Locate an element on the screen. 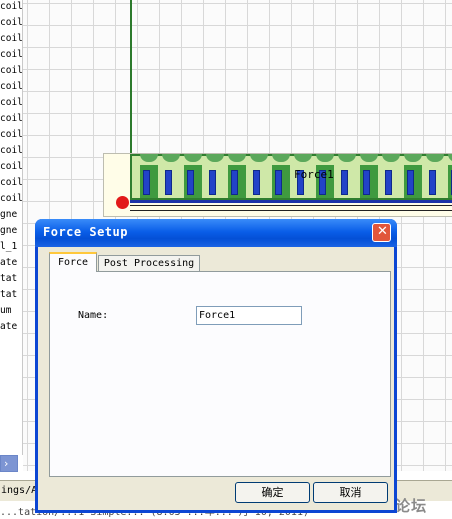 The width and height of the screenshot is (452, 519). cancel-button: 取消 is located at coordinates (350, 492).